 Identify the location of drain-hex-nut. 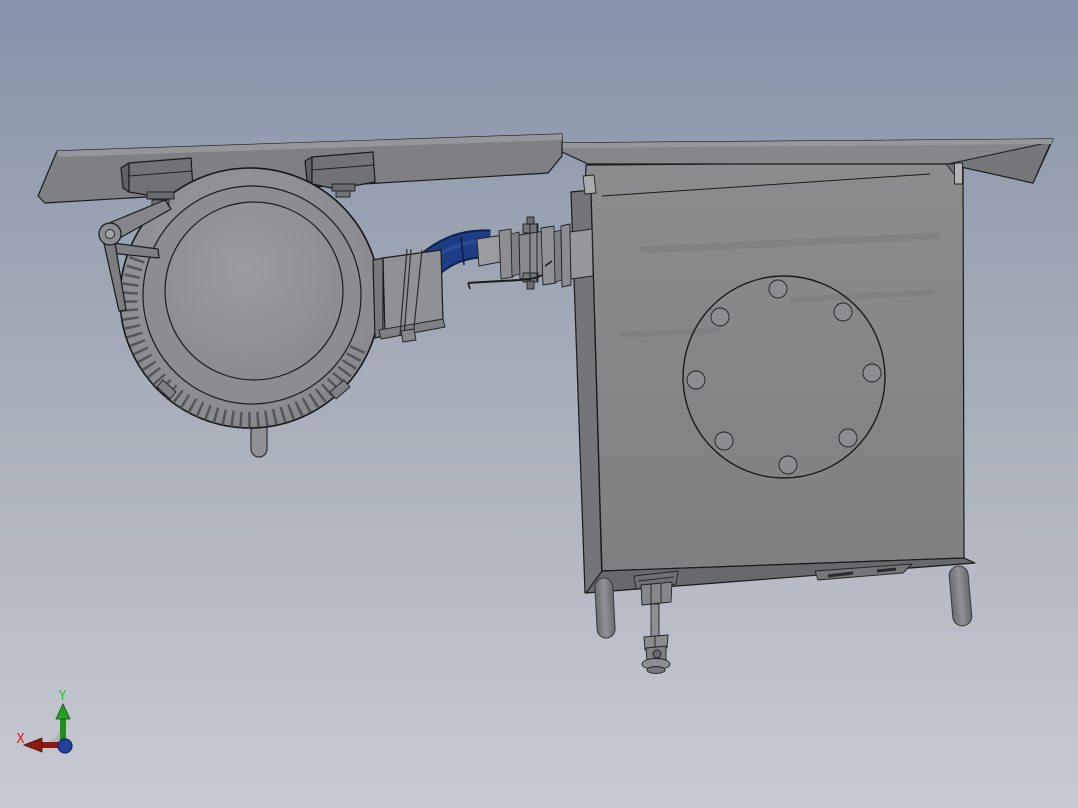
(656, 593).